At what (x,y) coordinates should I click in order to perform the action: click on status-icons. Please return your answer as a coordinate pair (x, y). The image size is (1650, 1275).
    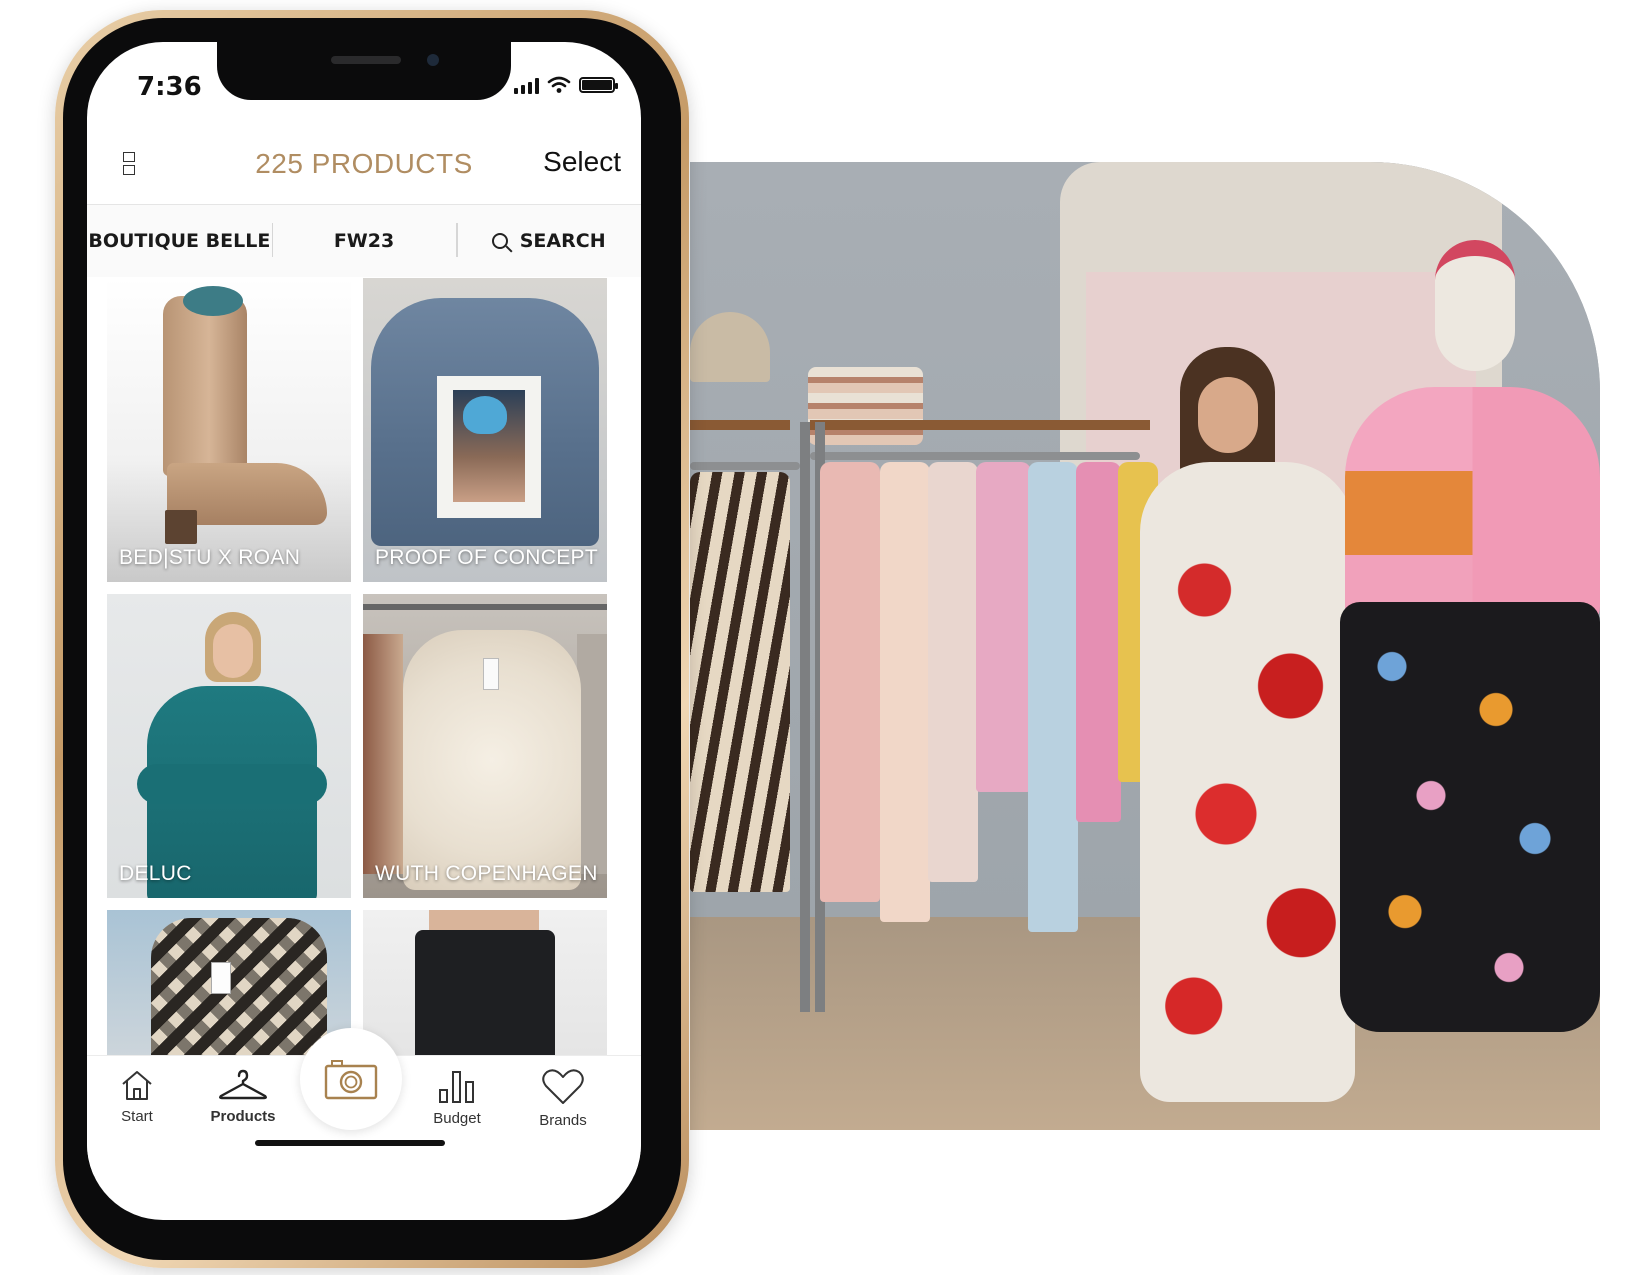
    Looking at the image, I should click on (566, 85).